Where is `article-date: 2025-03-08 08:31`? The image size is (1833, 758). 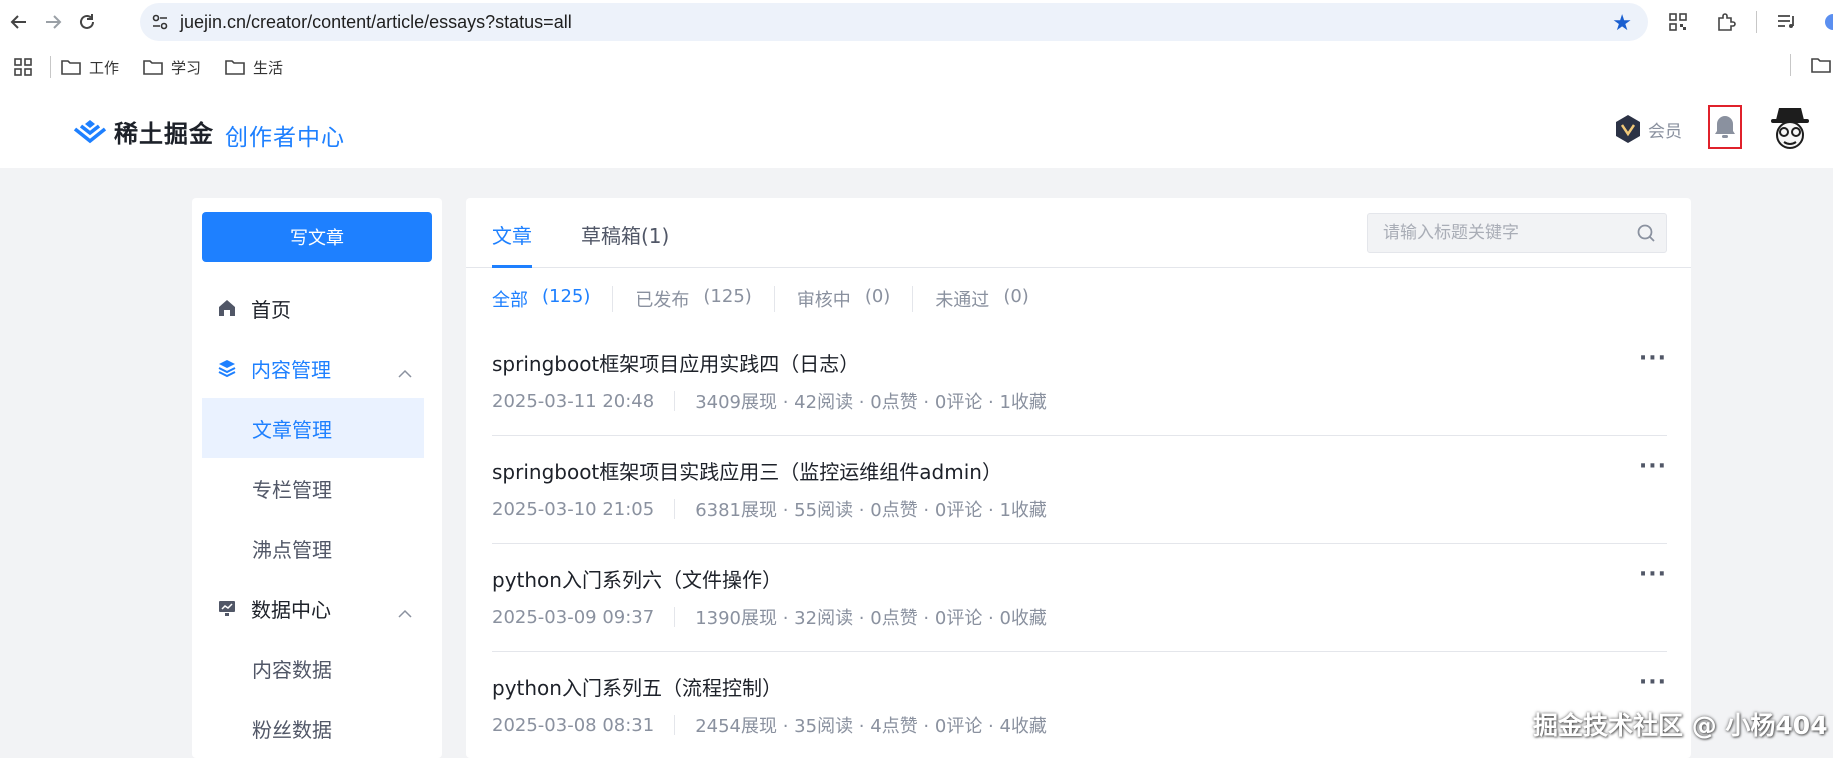
article-date: 2025-03-08 08:31 is located at coordinates (573, 725).